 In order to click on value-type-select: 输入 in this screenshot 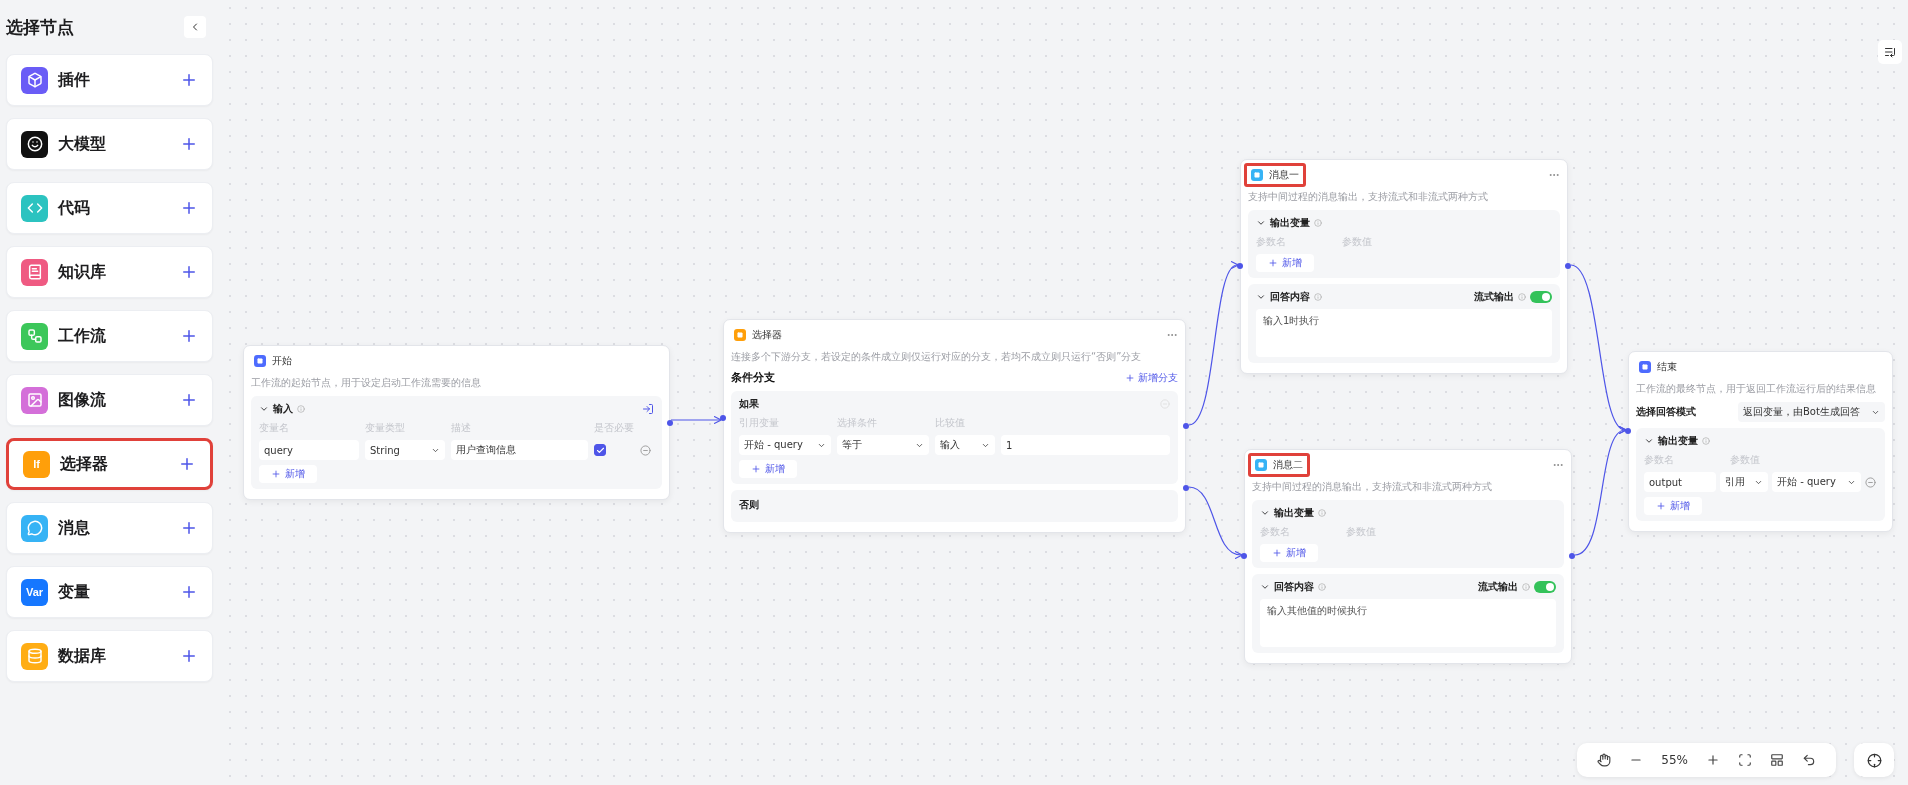, I will do `click(965, 445)`.